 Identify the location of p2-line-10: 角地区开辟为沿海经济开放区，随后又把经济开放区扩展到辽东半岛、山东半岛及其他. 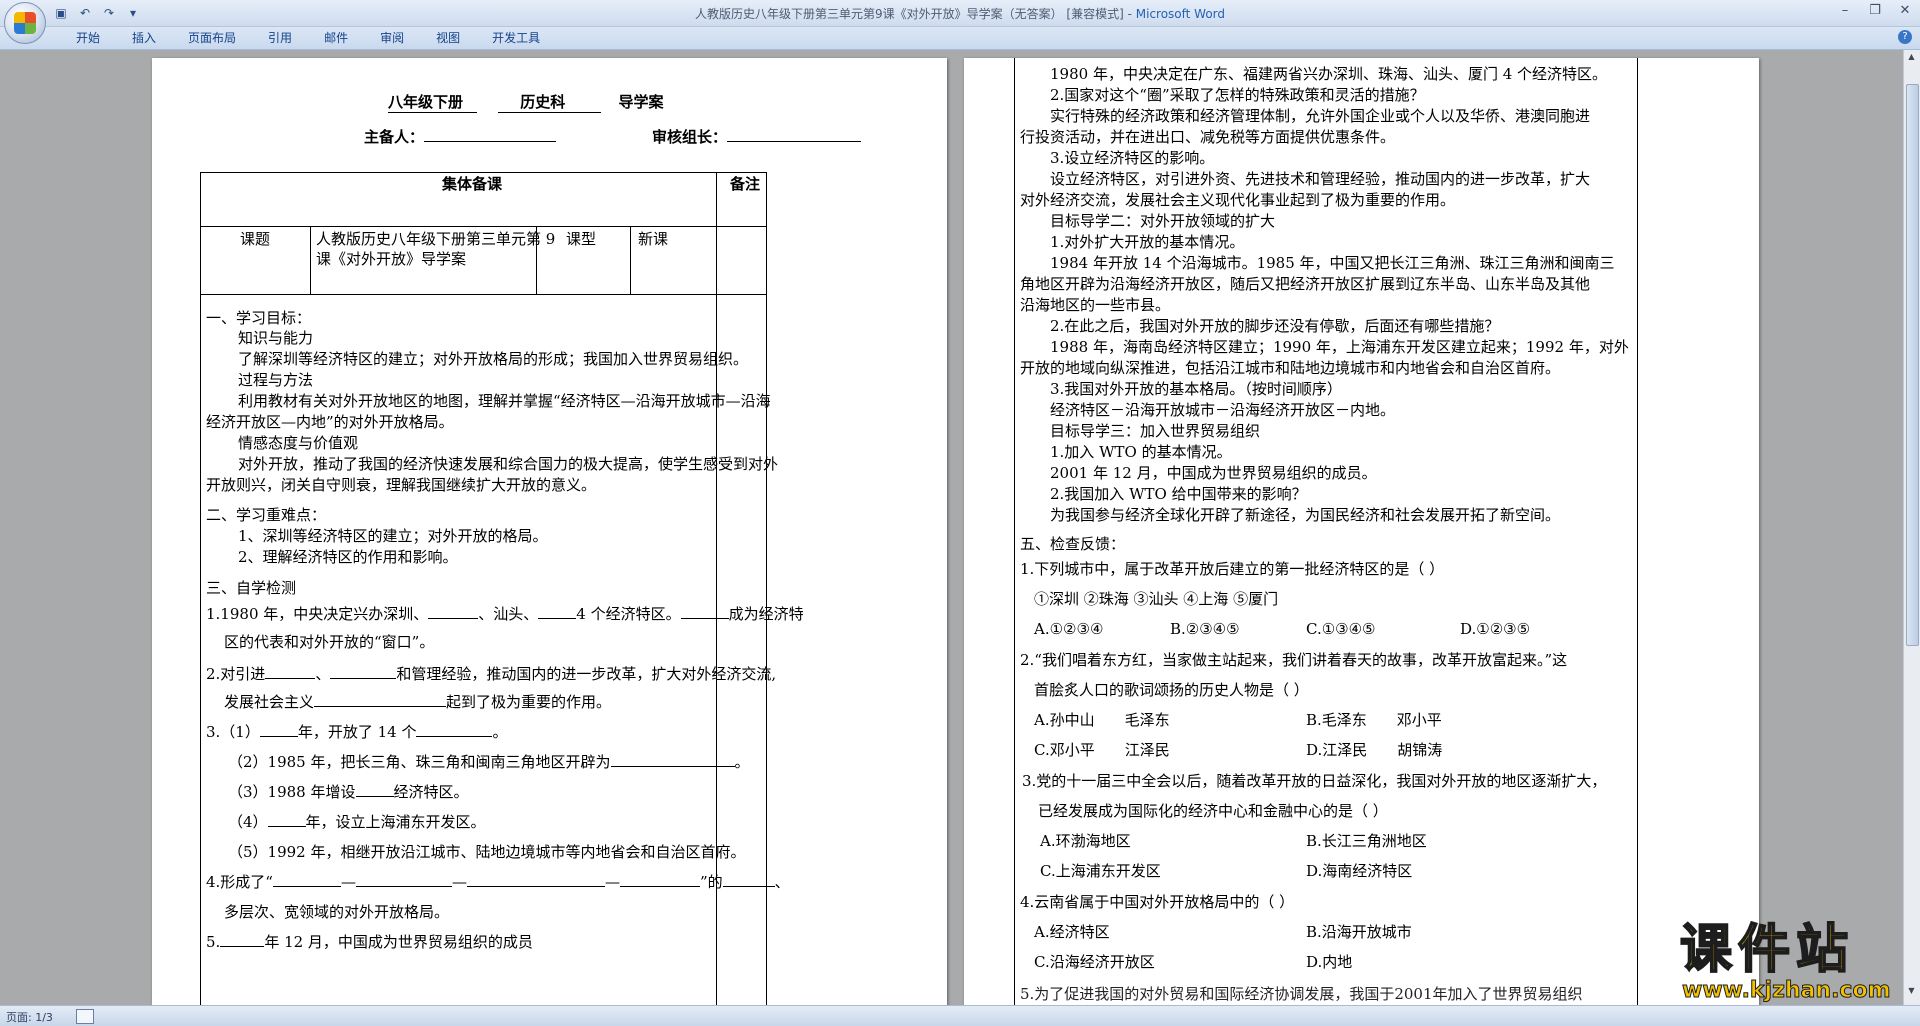
(1305, 284).